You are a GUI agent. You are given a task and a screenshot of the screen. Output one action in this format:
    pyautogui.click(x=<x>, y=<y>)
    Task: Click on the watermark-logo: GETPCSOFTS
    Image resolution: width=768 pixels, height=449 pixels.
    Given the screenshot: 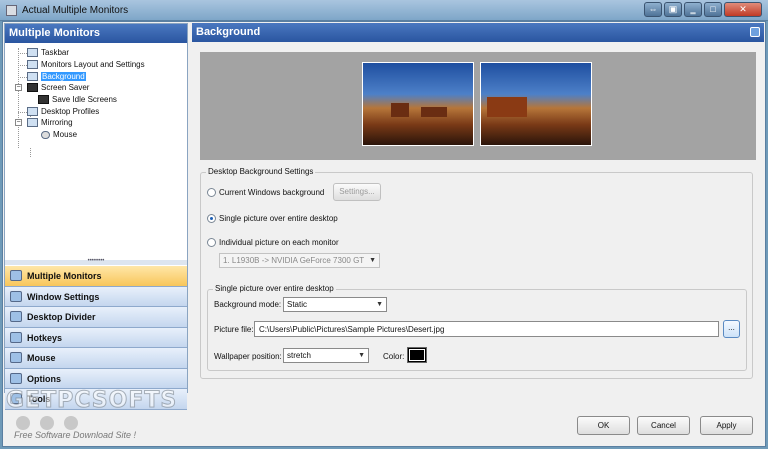 What is the action you would take?
    pyautogui.click(x=91, y=401)
    